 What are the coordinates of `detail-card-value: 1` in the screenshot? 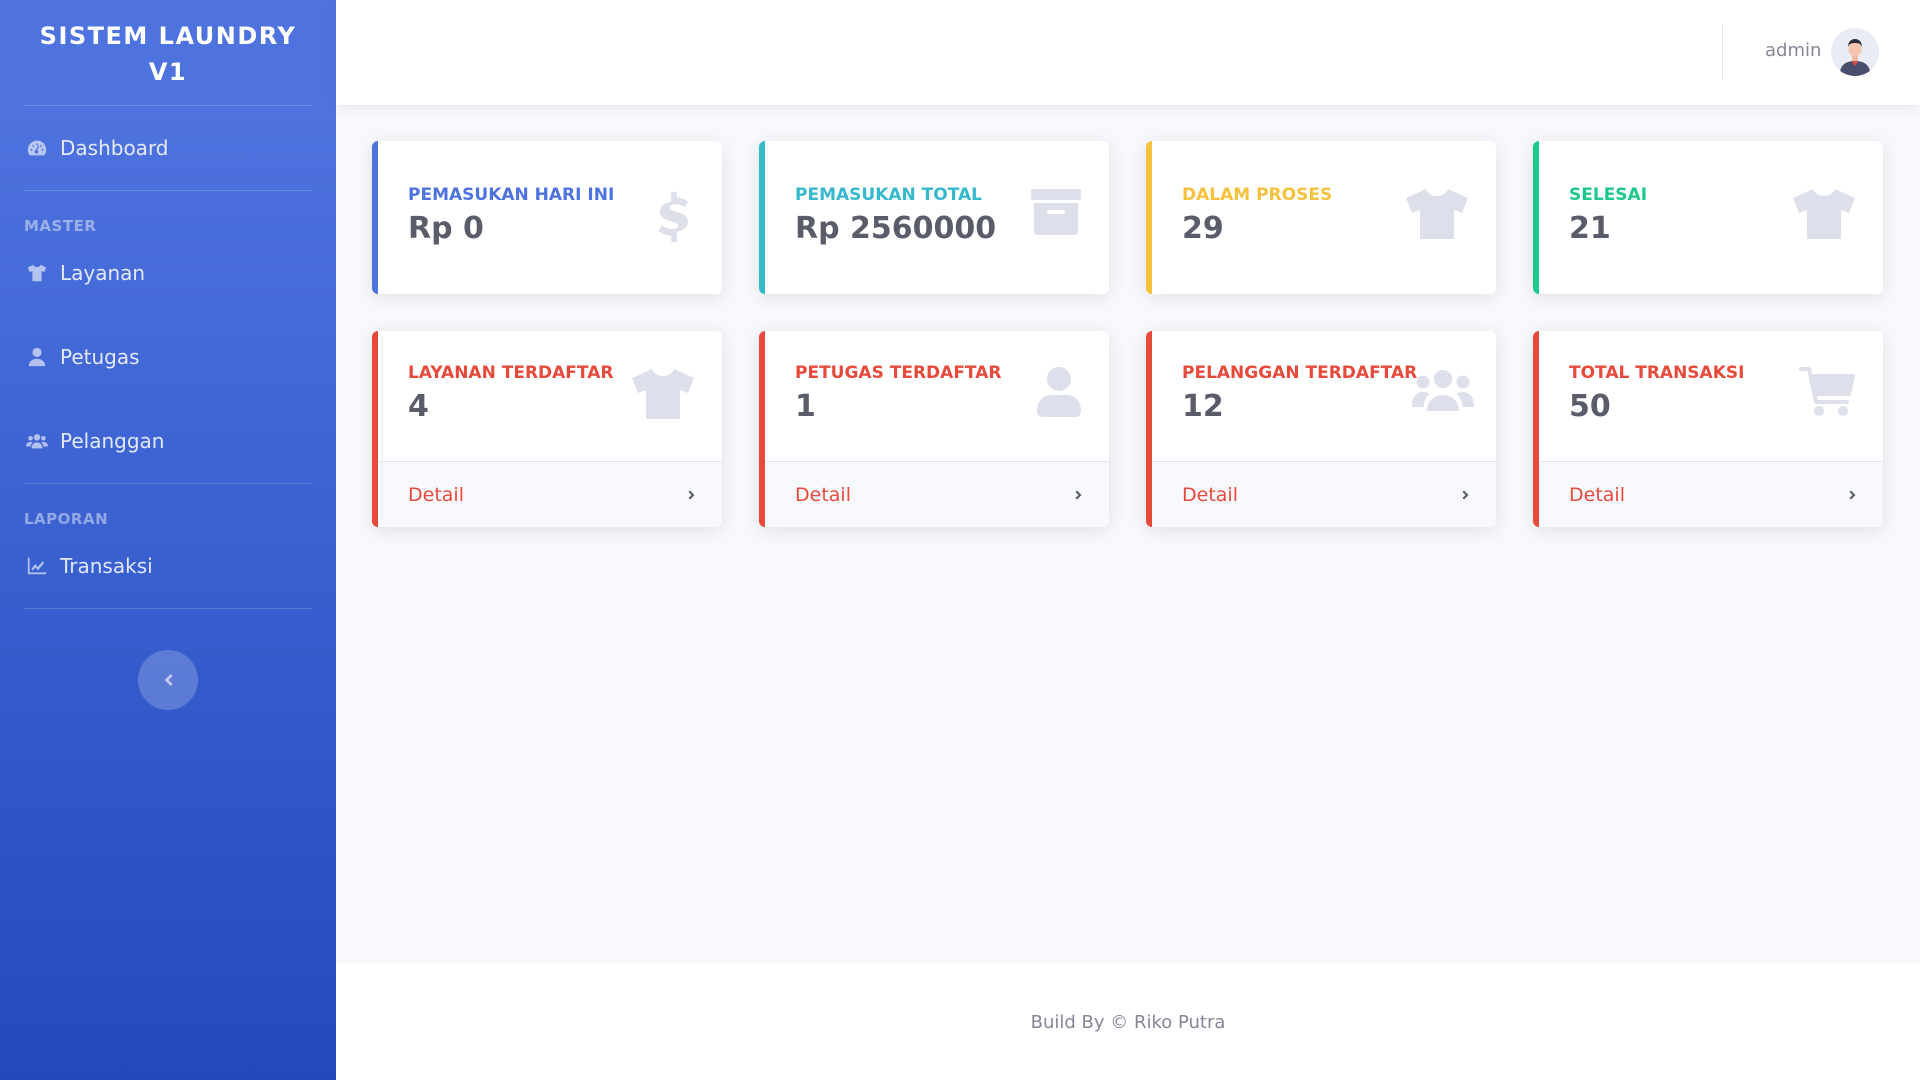 It's located at (805, 406).